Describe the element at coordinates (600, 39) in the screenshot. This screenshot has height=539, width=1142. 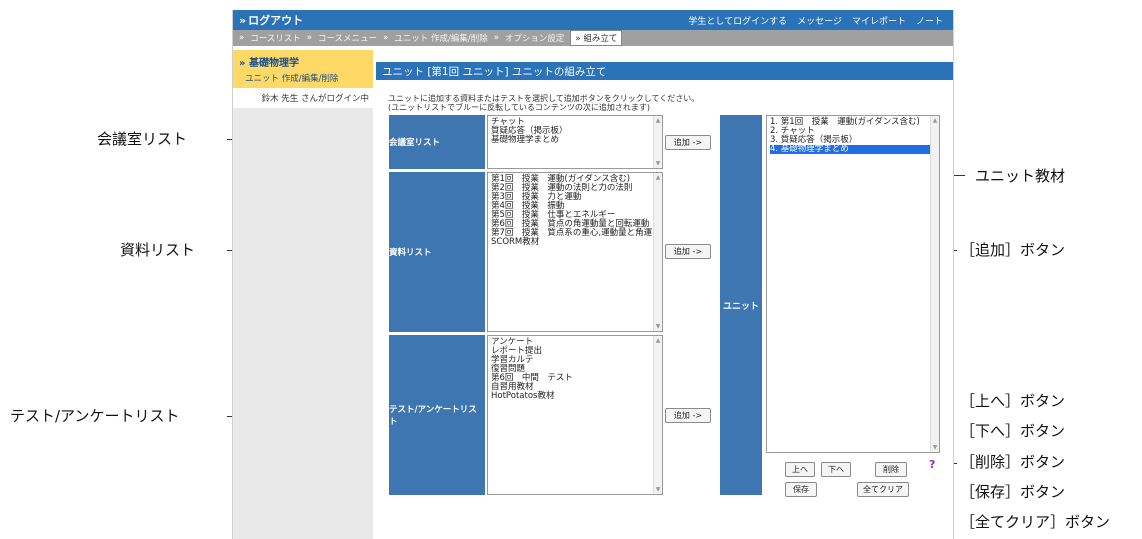
I see `breadcrumb-current-label: 組み立て` at that location.